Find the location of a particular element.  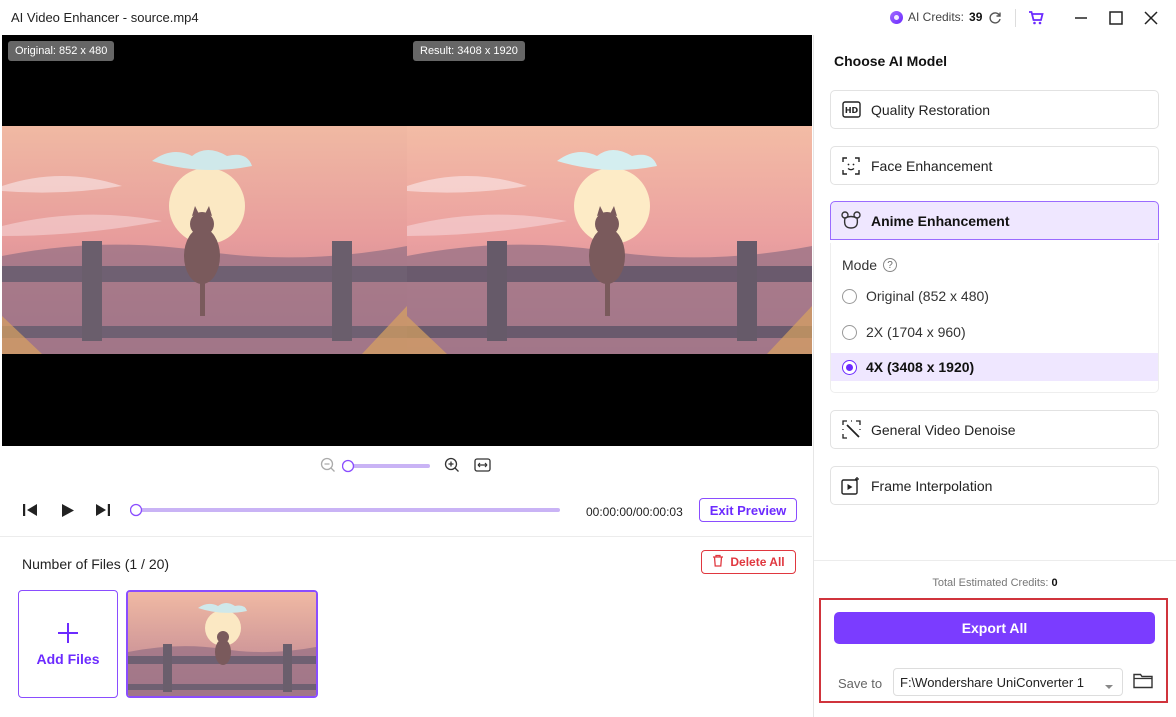

plus-icon is located at coordinates (68, 634).